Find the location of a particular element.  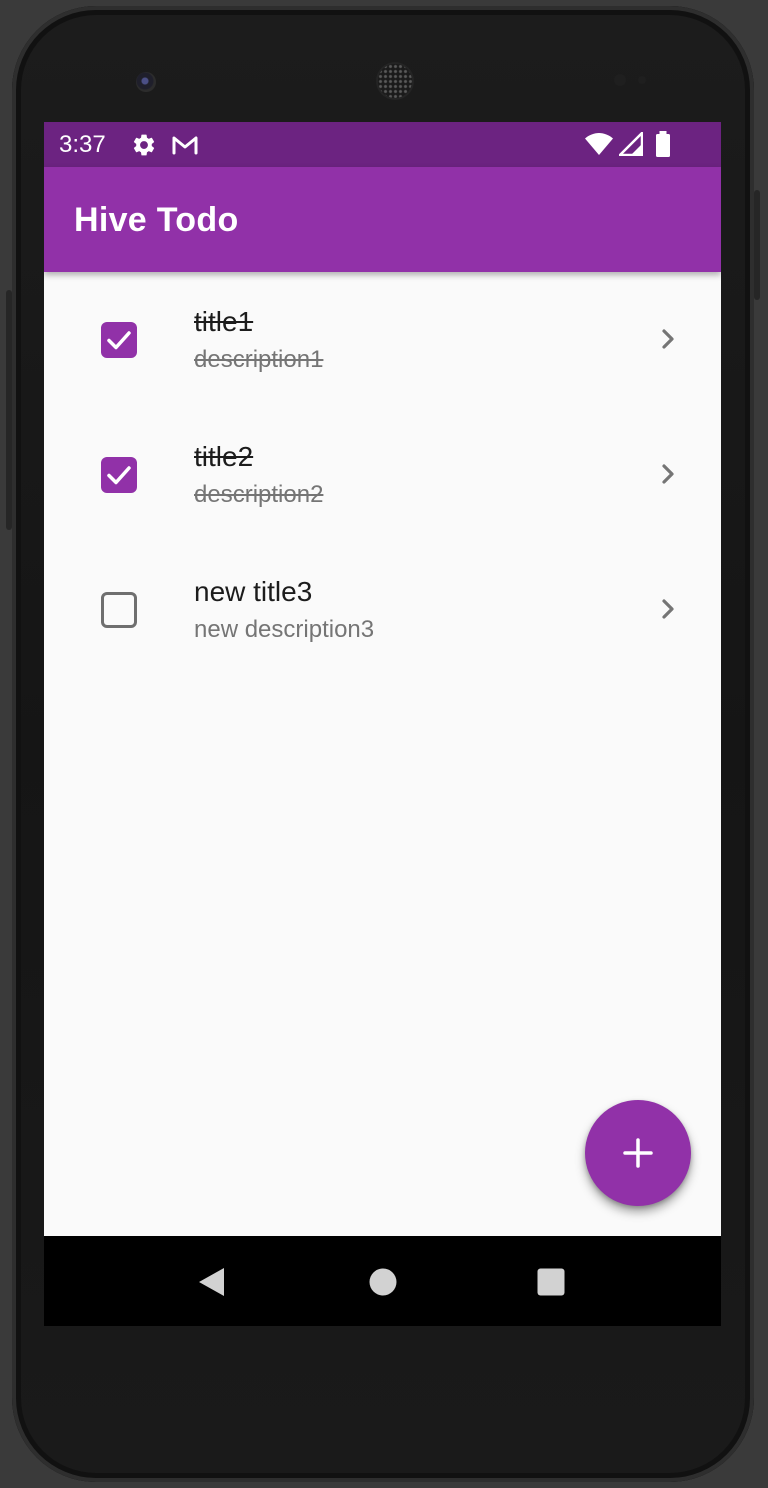

plus-icon is located at coordinates (638, 1153).